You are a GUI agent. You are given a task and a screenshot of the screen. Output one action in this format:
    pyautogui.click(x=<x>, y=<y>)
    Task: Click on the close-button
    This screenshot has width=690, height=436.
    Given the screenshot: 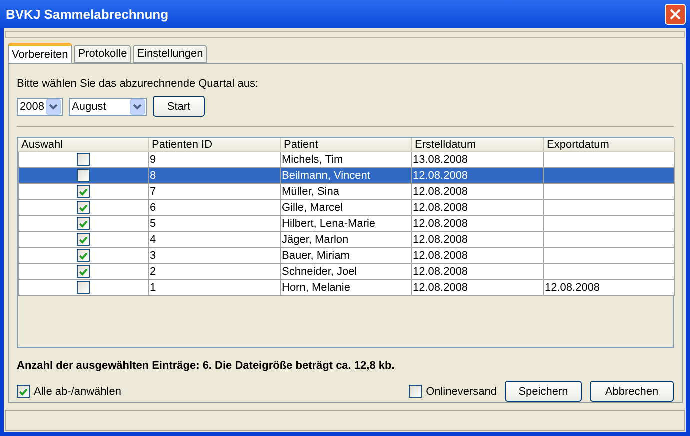 What is the action you would take?
    pyautogui.click(x=675, y=14)
    